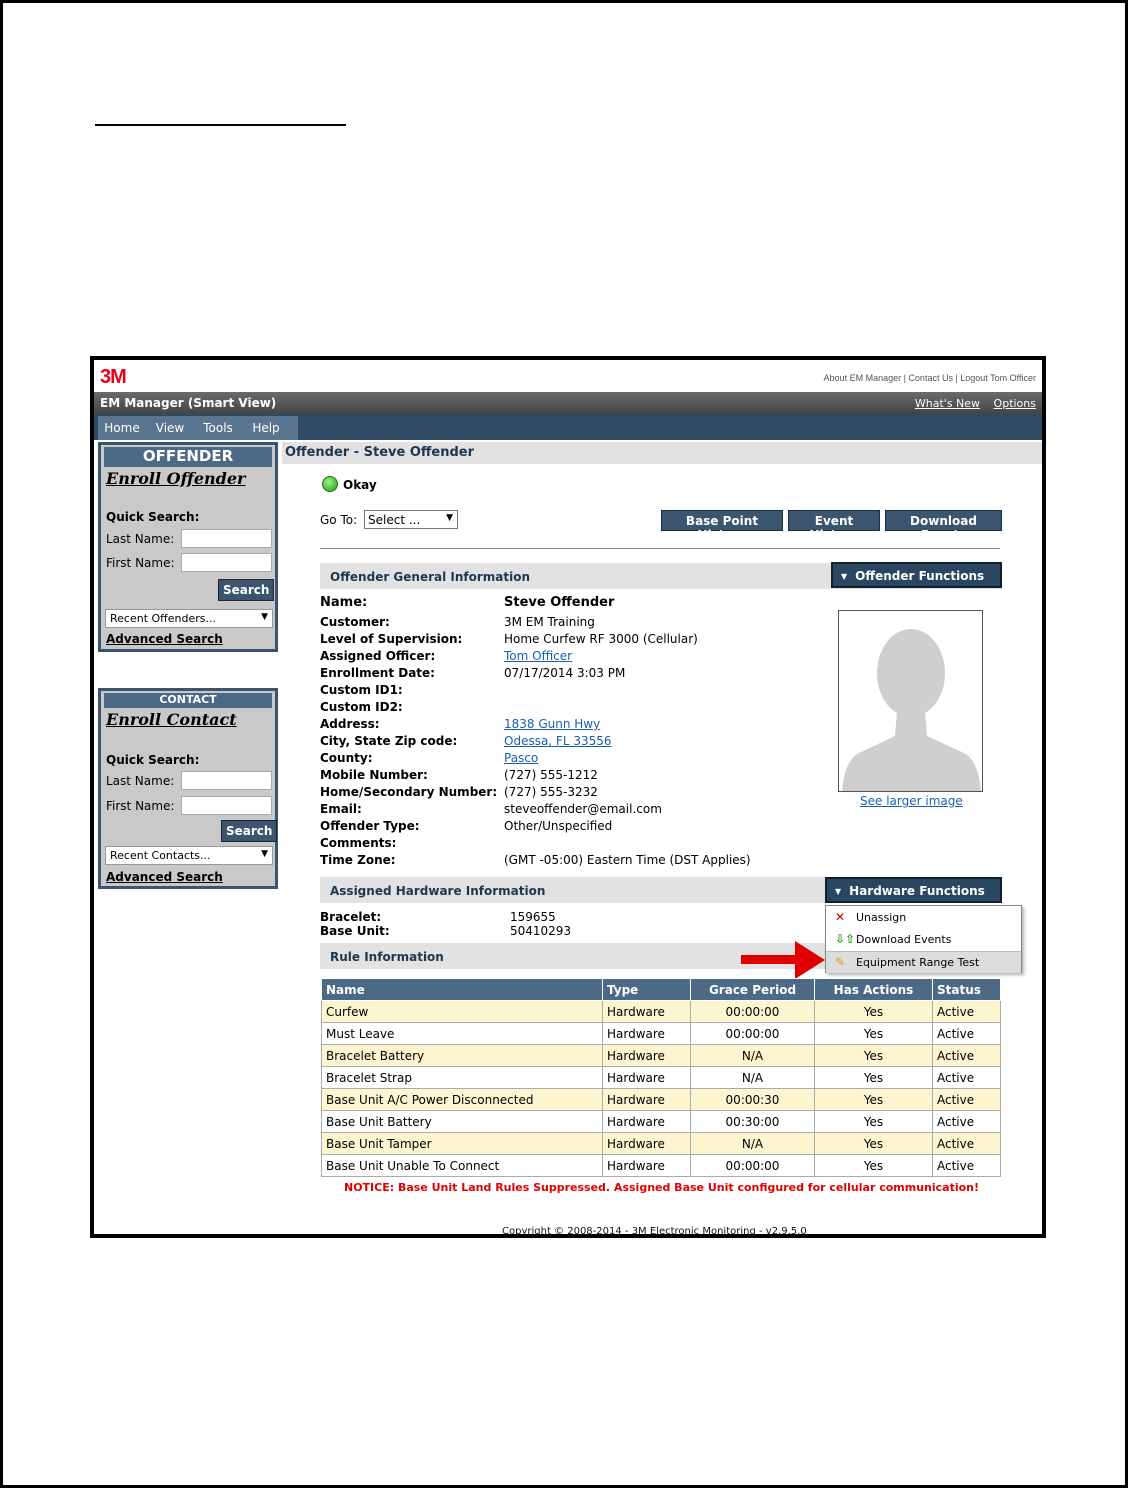 This screenshot has height=1488, width=1128. I want to click on contact-first-name-input, so click(226, 805).